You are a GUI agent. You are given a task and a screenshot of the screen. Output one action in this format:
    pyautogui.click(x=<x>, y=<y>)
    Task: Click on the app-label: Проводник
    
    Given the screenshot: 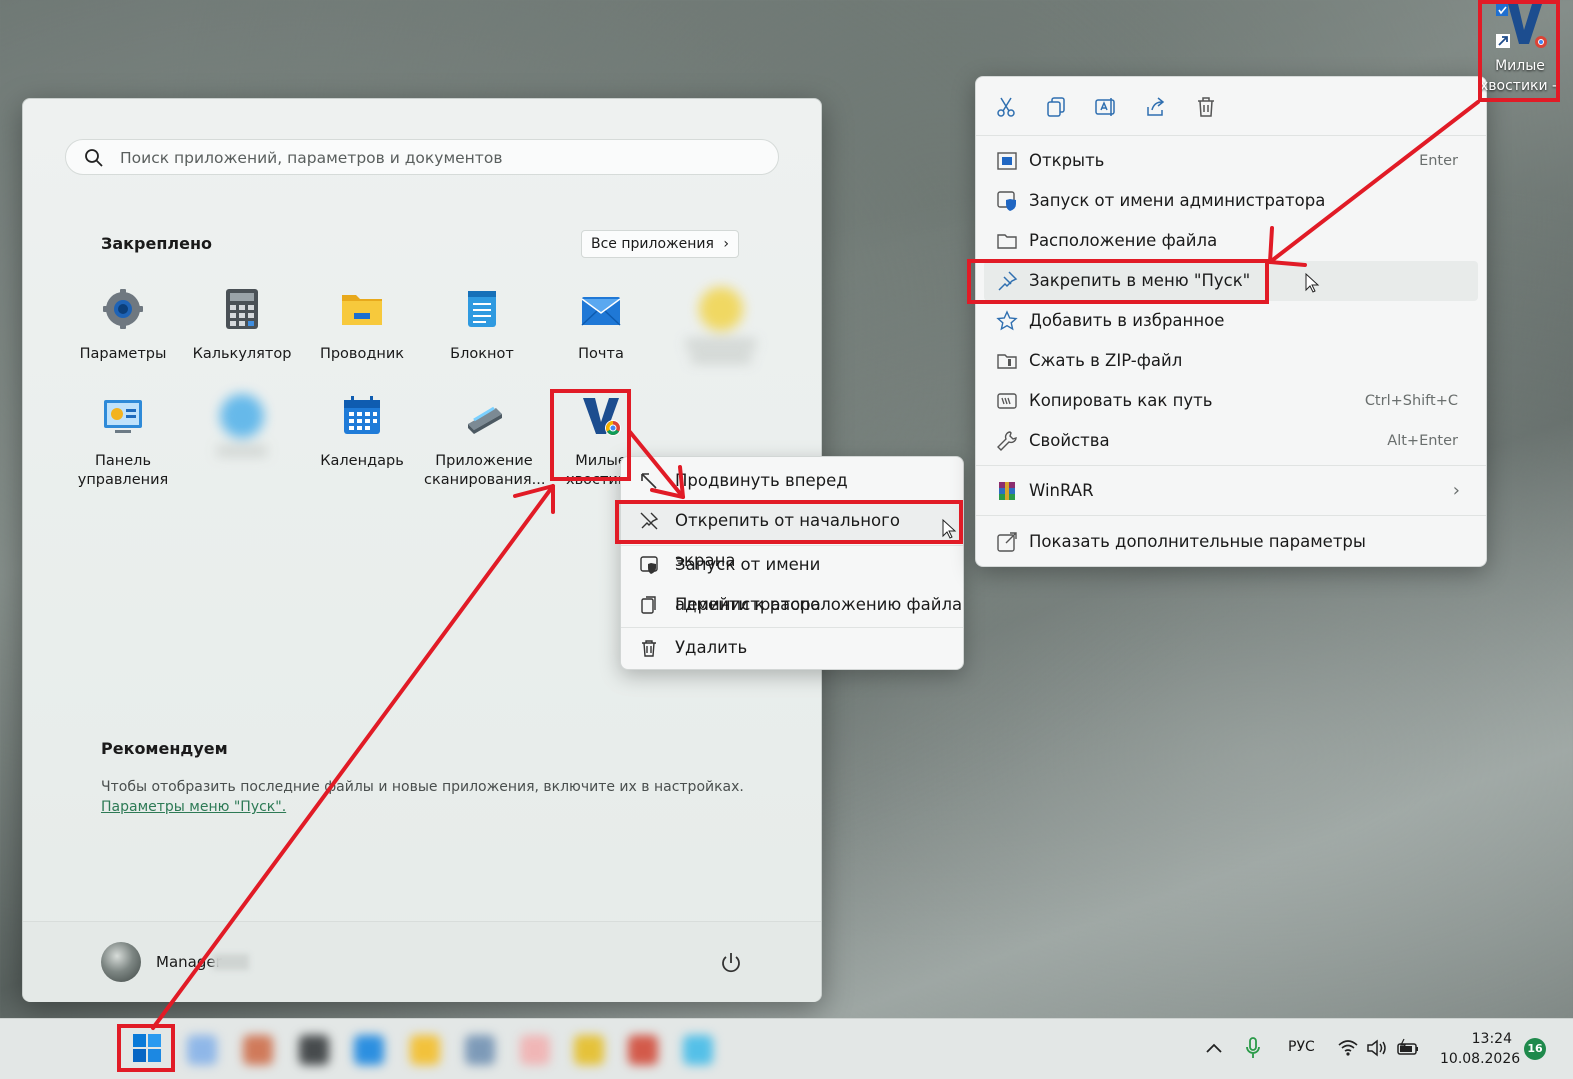 What is the action you would take?
    pyautogui.click(x=362, y=354)
    